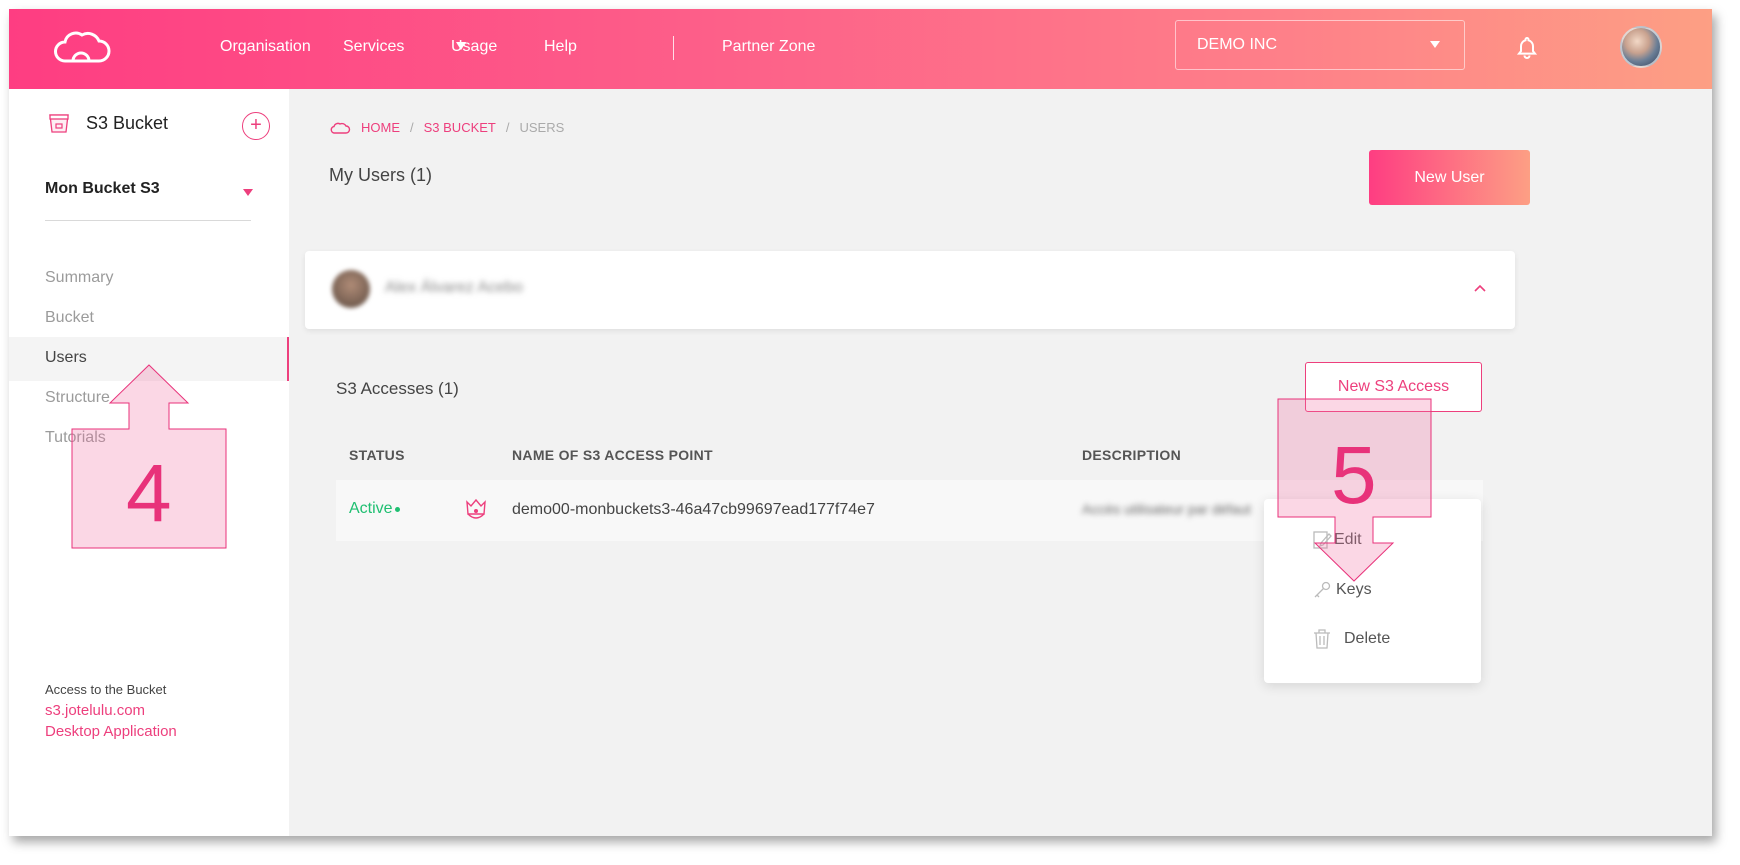 This screenshot has width=1740, height=865. I want to click on home-cloud-icon, so click(340, 128).